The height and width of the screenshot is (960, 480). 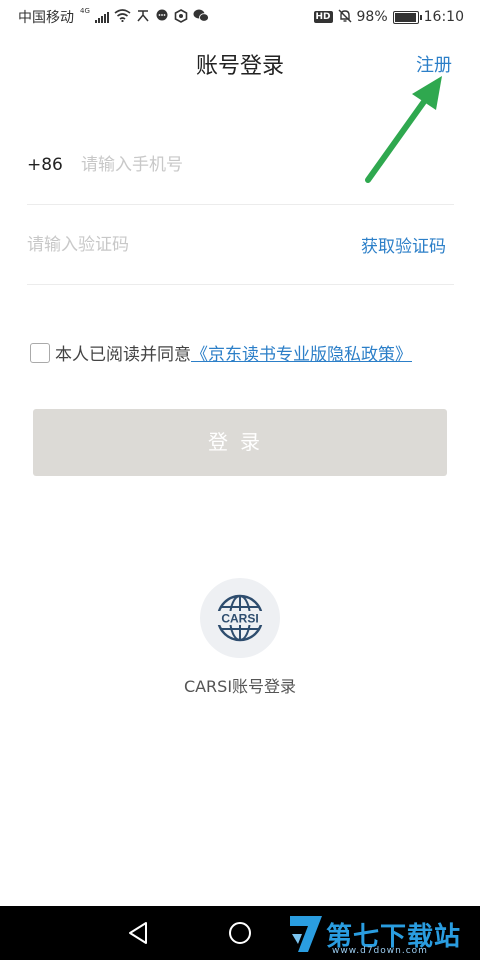 I want to click on chat-icon, so click(x=162, y=17).